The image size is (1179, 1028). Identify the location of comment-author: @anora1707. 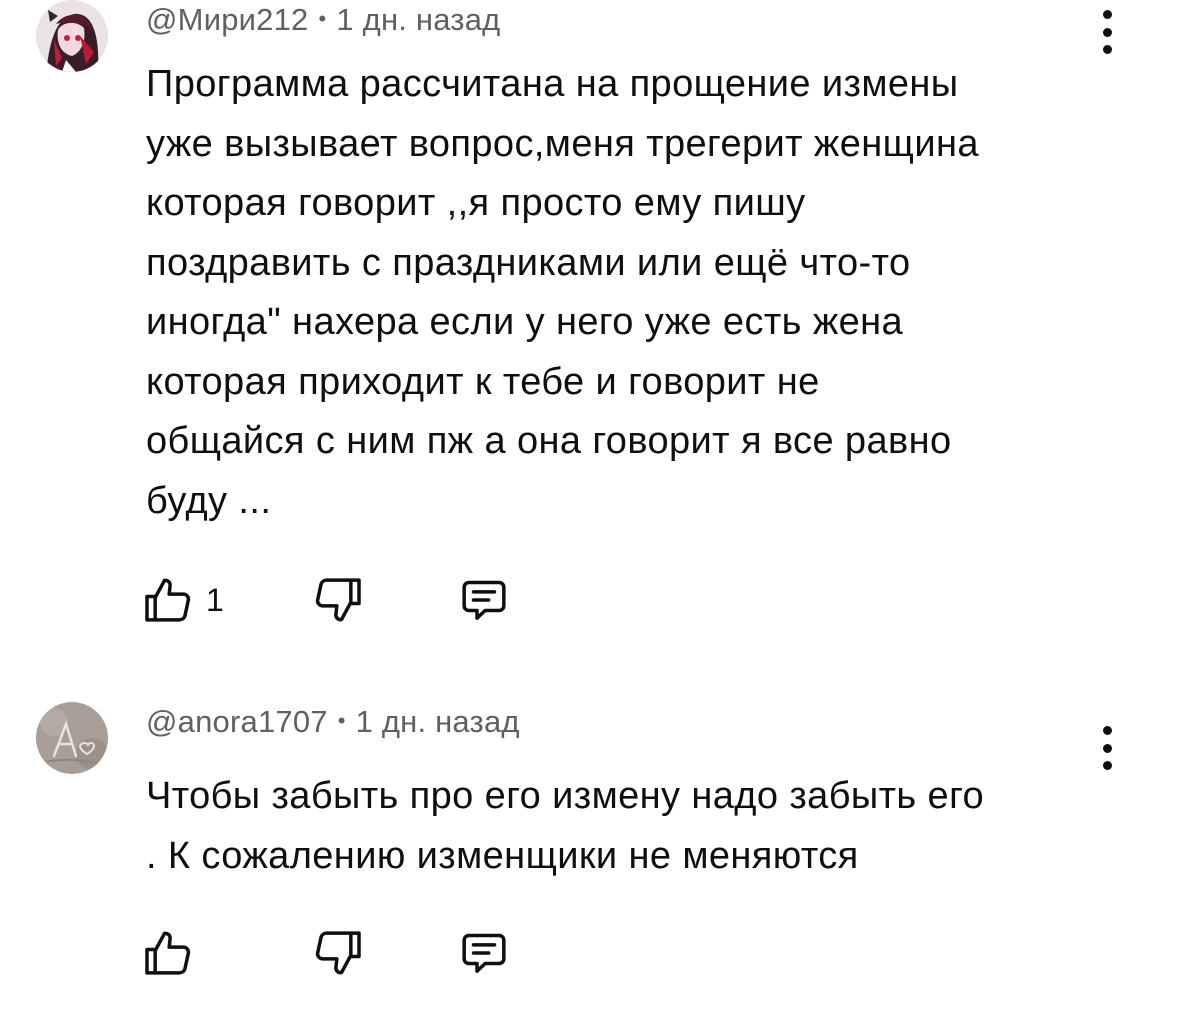
(237, 721).